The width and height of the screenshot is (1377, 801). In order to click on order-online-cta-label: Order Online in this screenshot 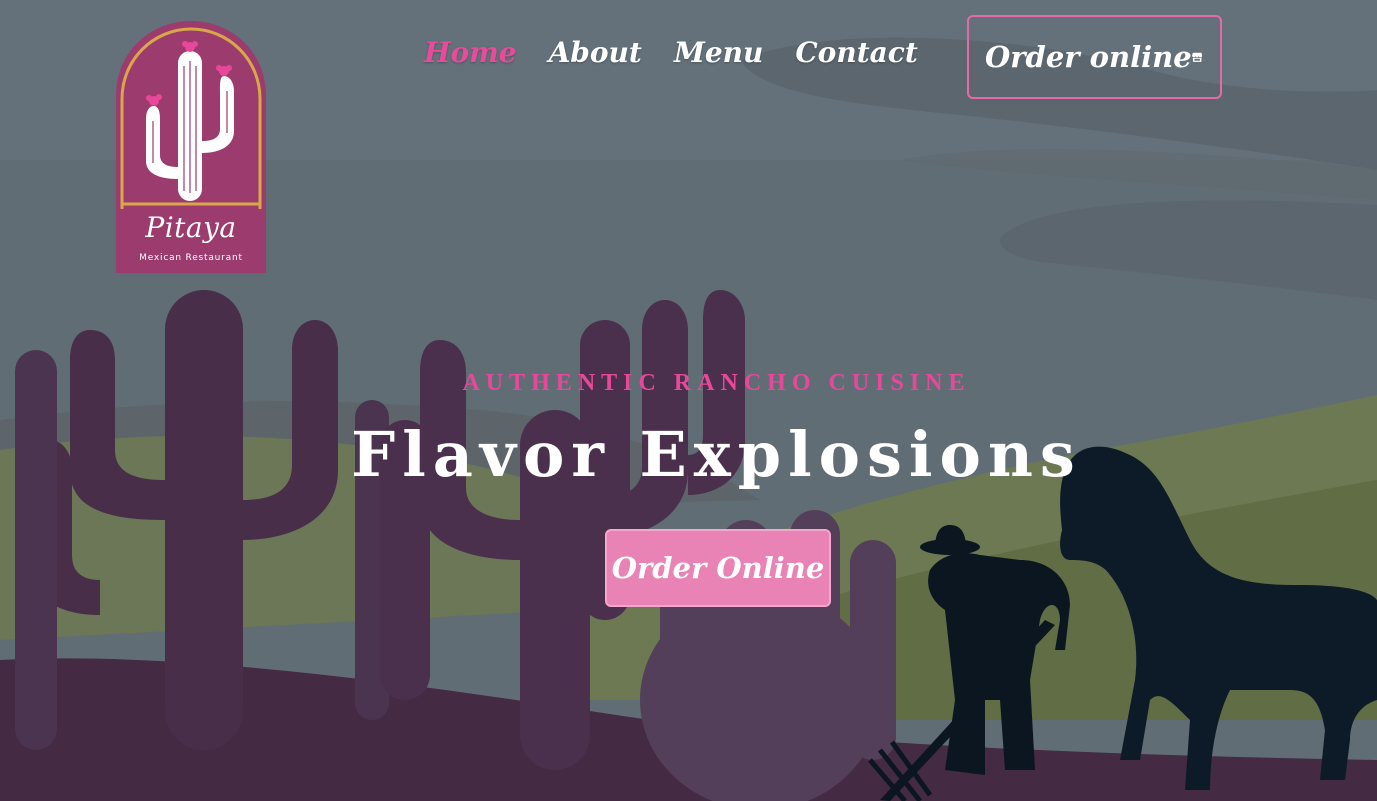, I will do `click(718, 568)`.